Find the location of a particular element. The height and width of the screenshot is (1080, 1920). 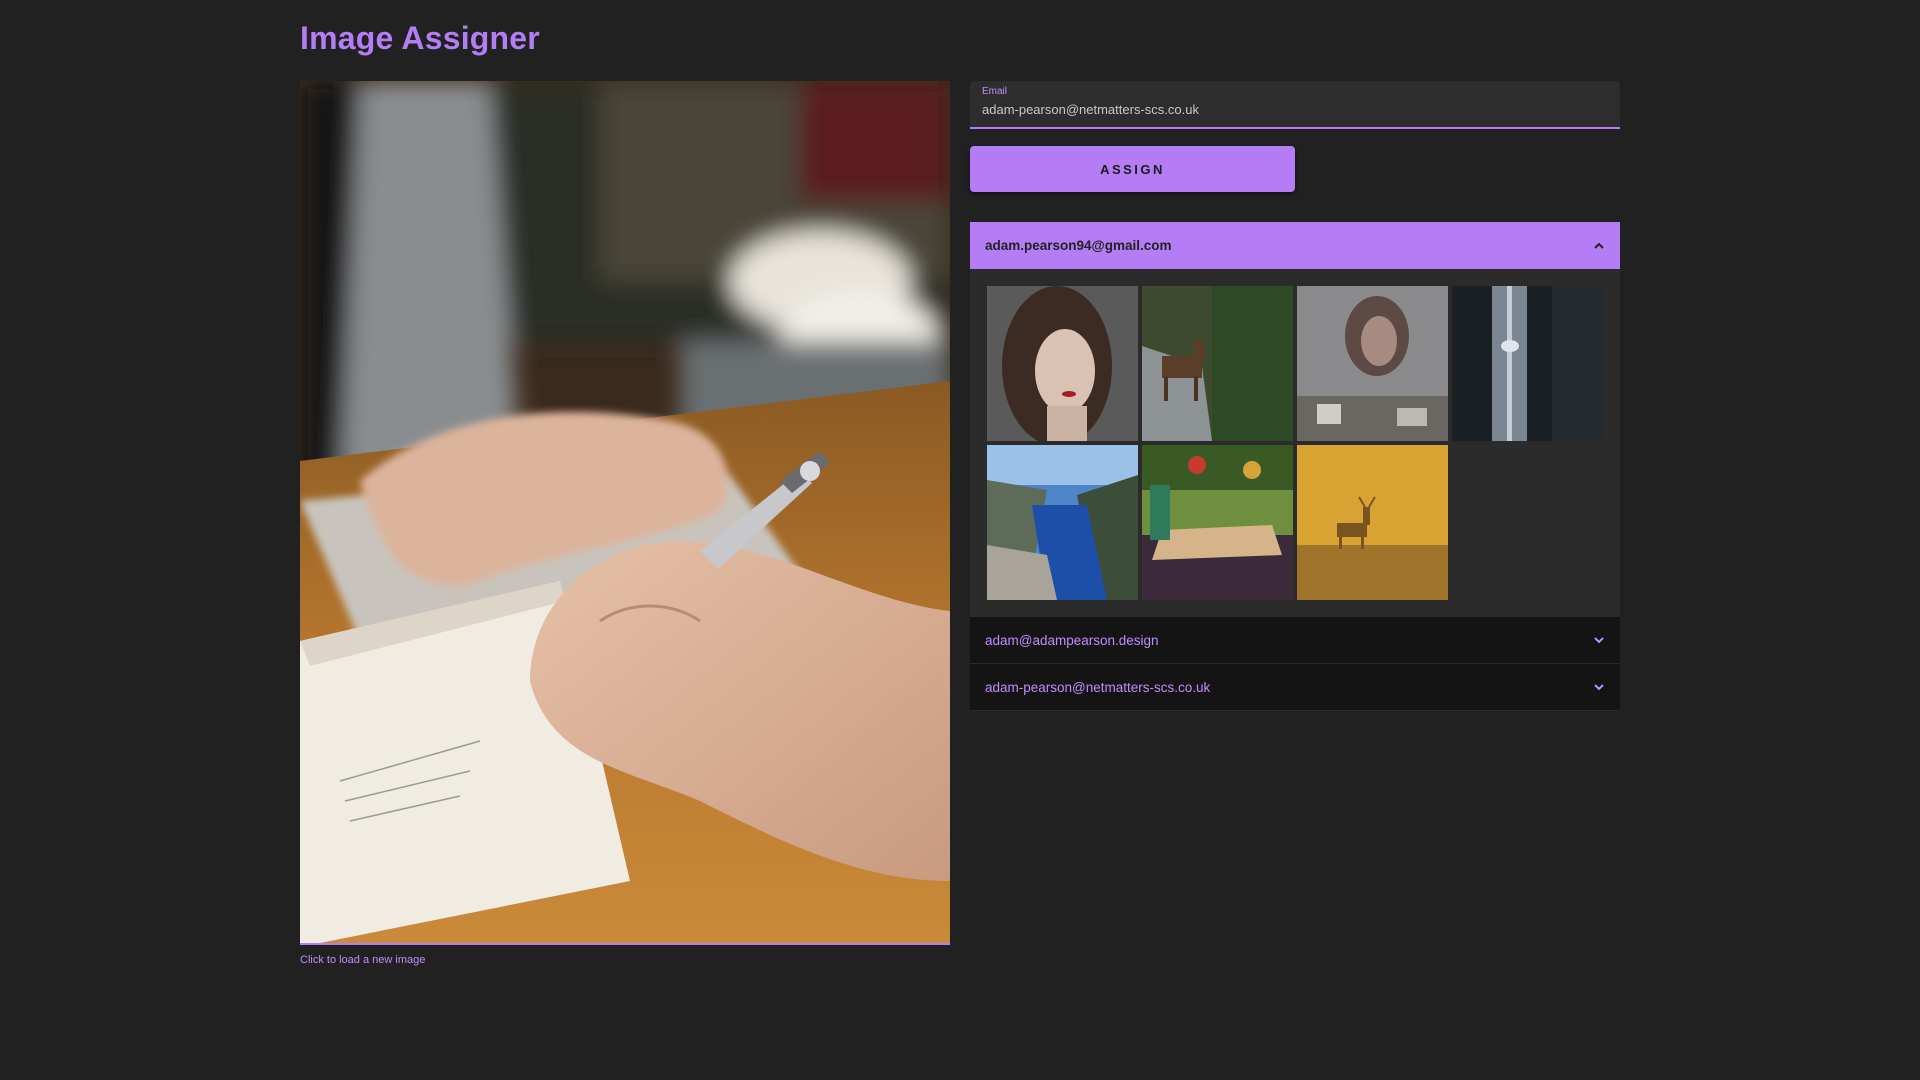

page-title: Image Assigner is located at coordinates (420, 38).